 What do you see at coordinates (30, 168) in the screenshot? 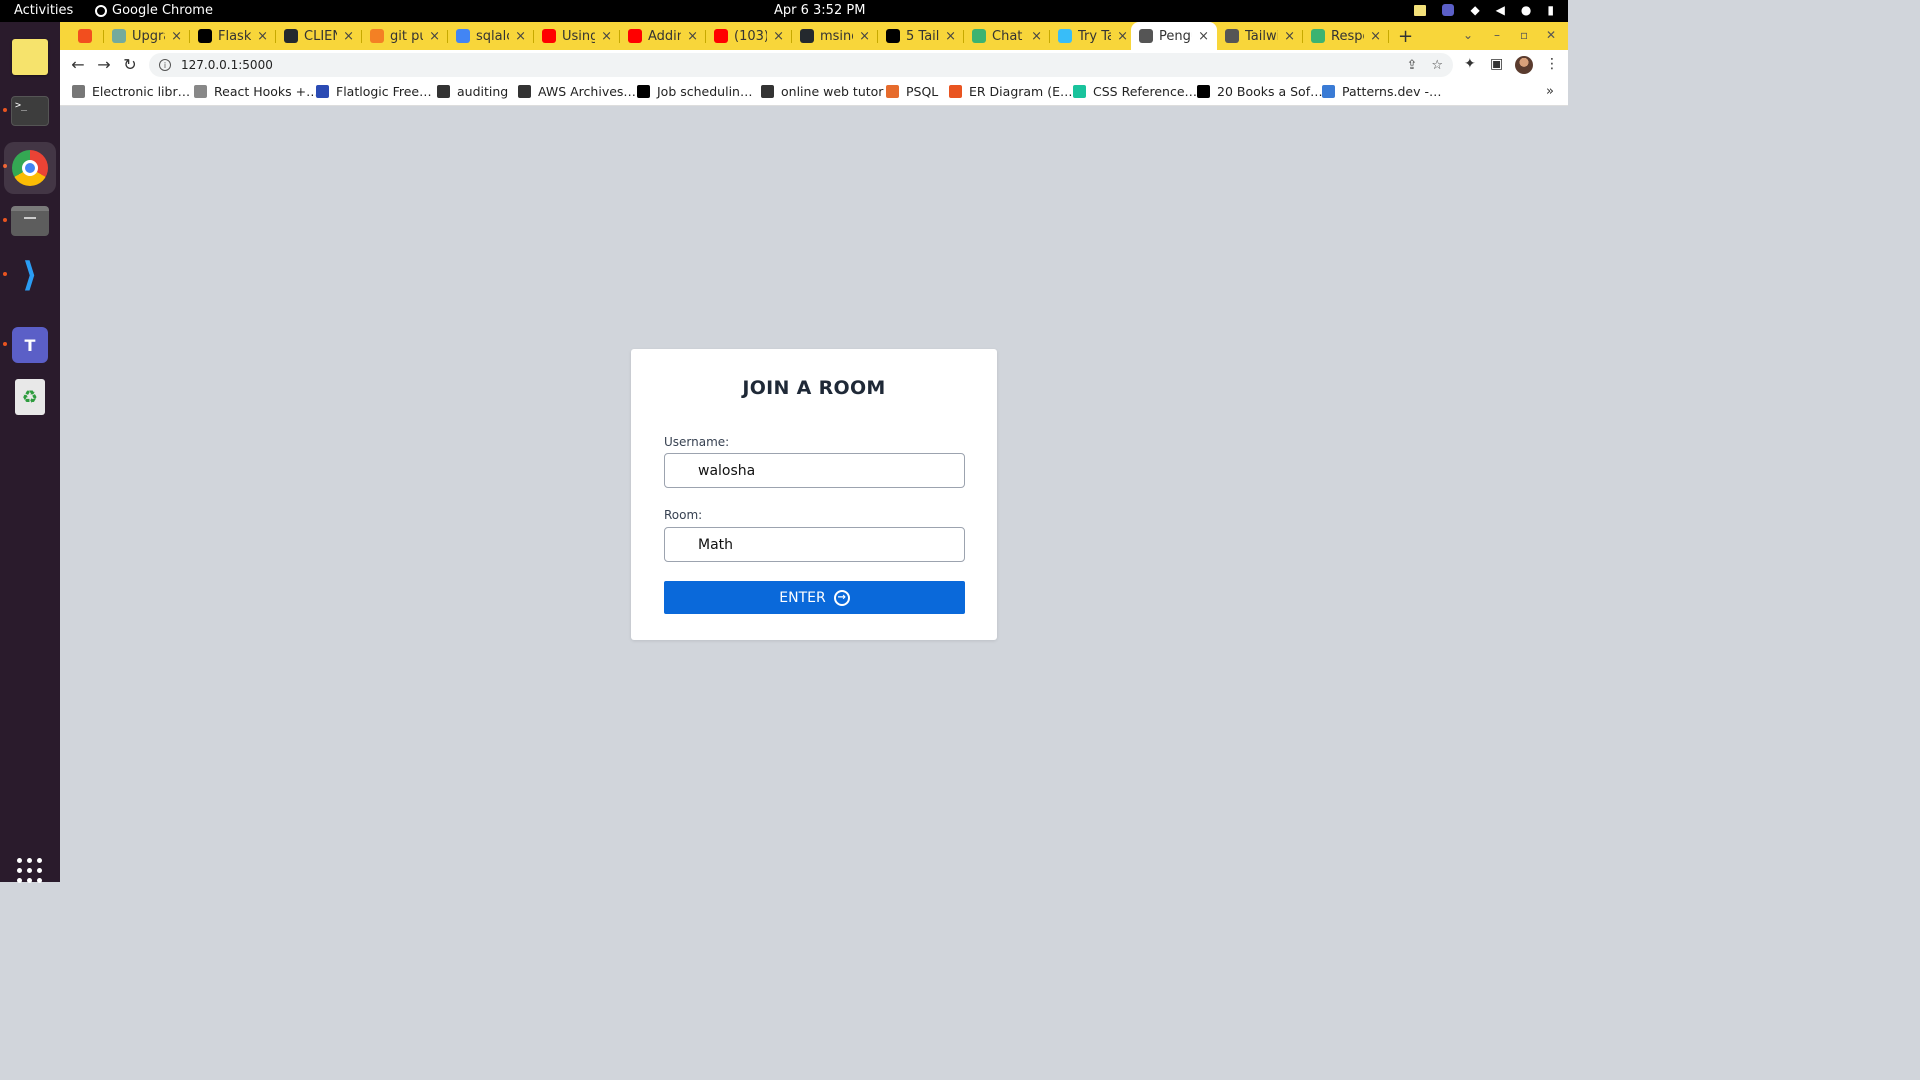
I see `dock-chrome` at bounding box center [30, 168].